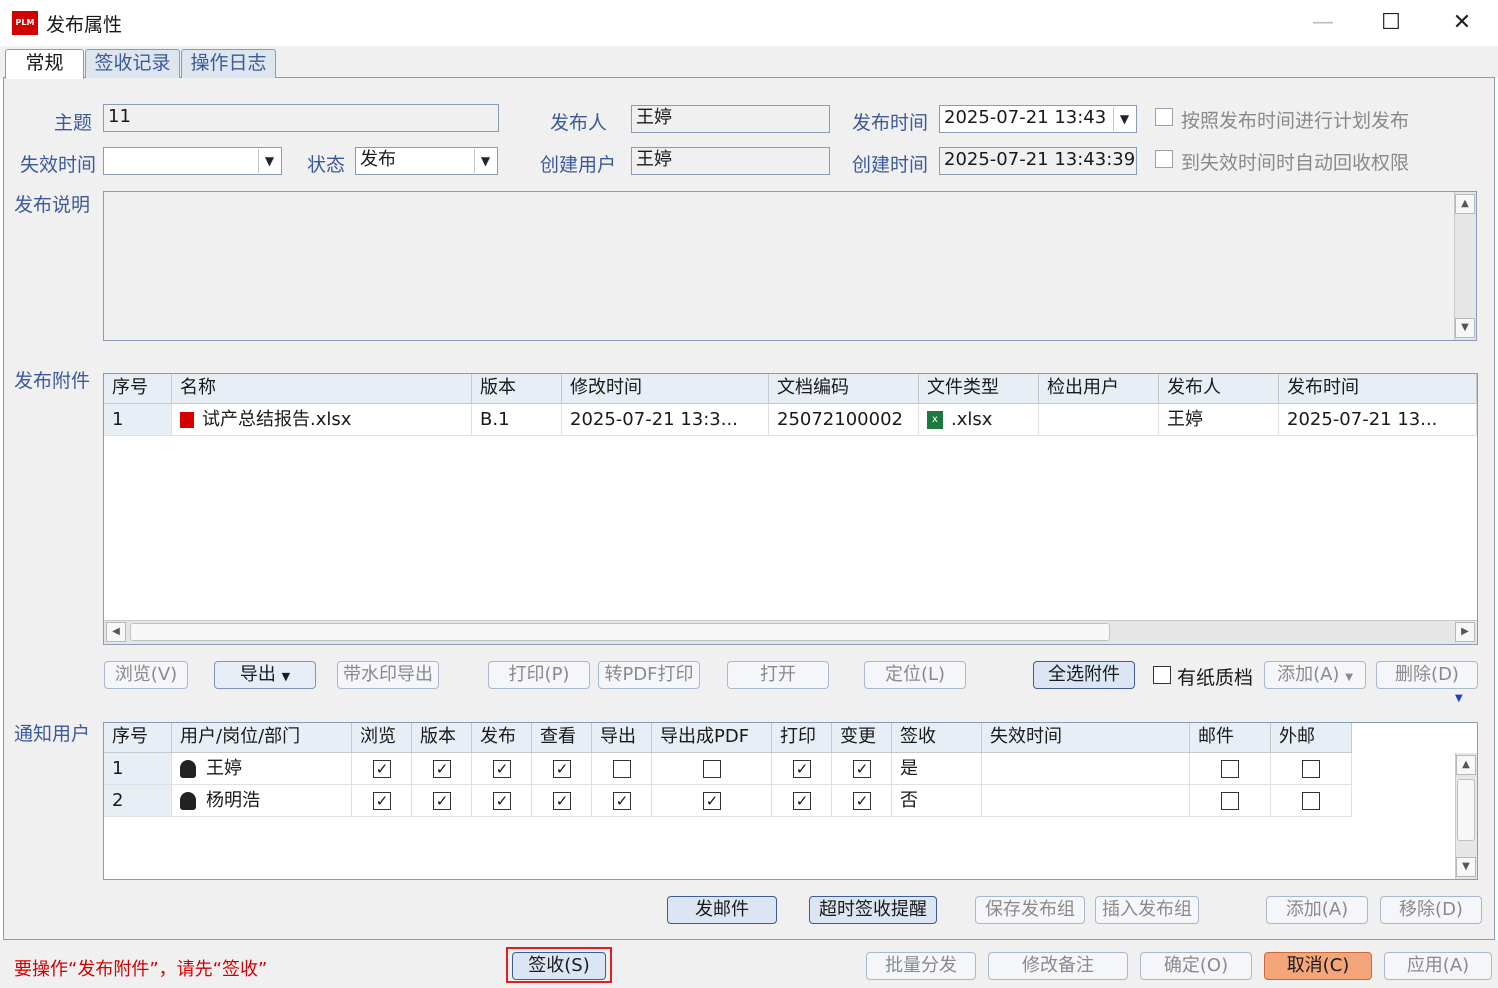 Image resolution: width=1498 pixels, height=988 pixels. What do you see at coordinates (1099, 420) in the screenshot?
I see `attachment-checkout-user` at bounding box center [1099, 420].